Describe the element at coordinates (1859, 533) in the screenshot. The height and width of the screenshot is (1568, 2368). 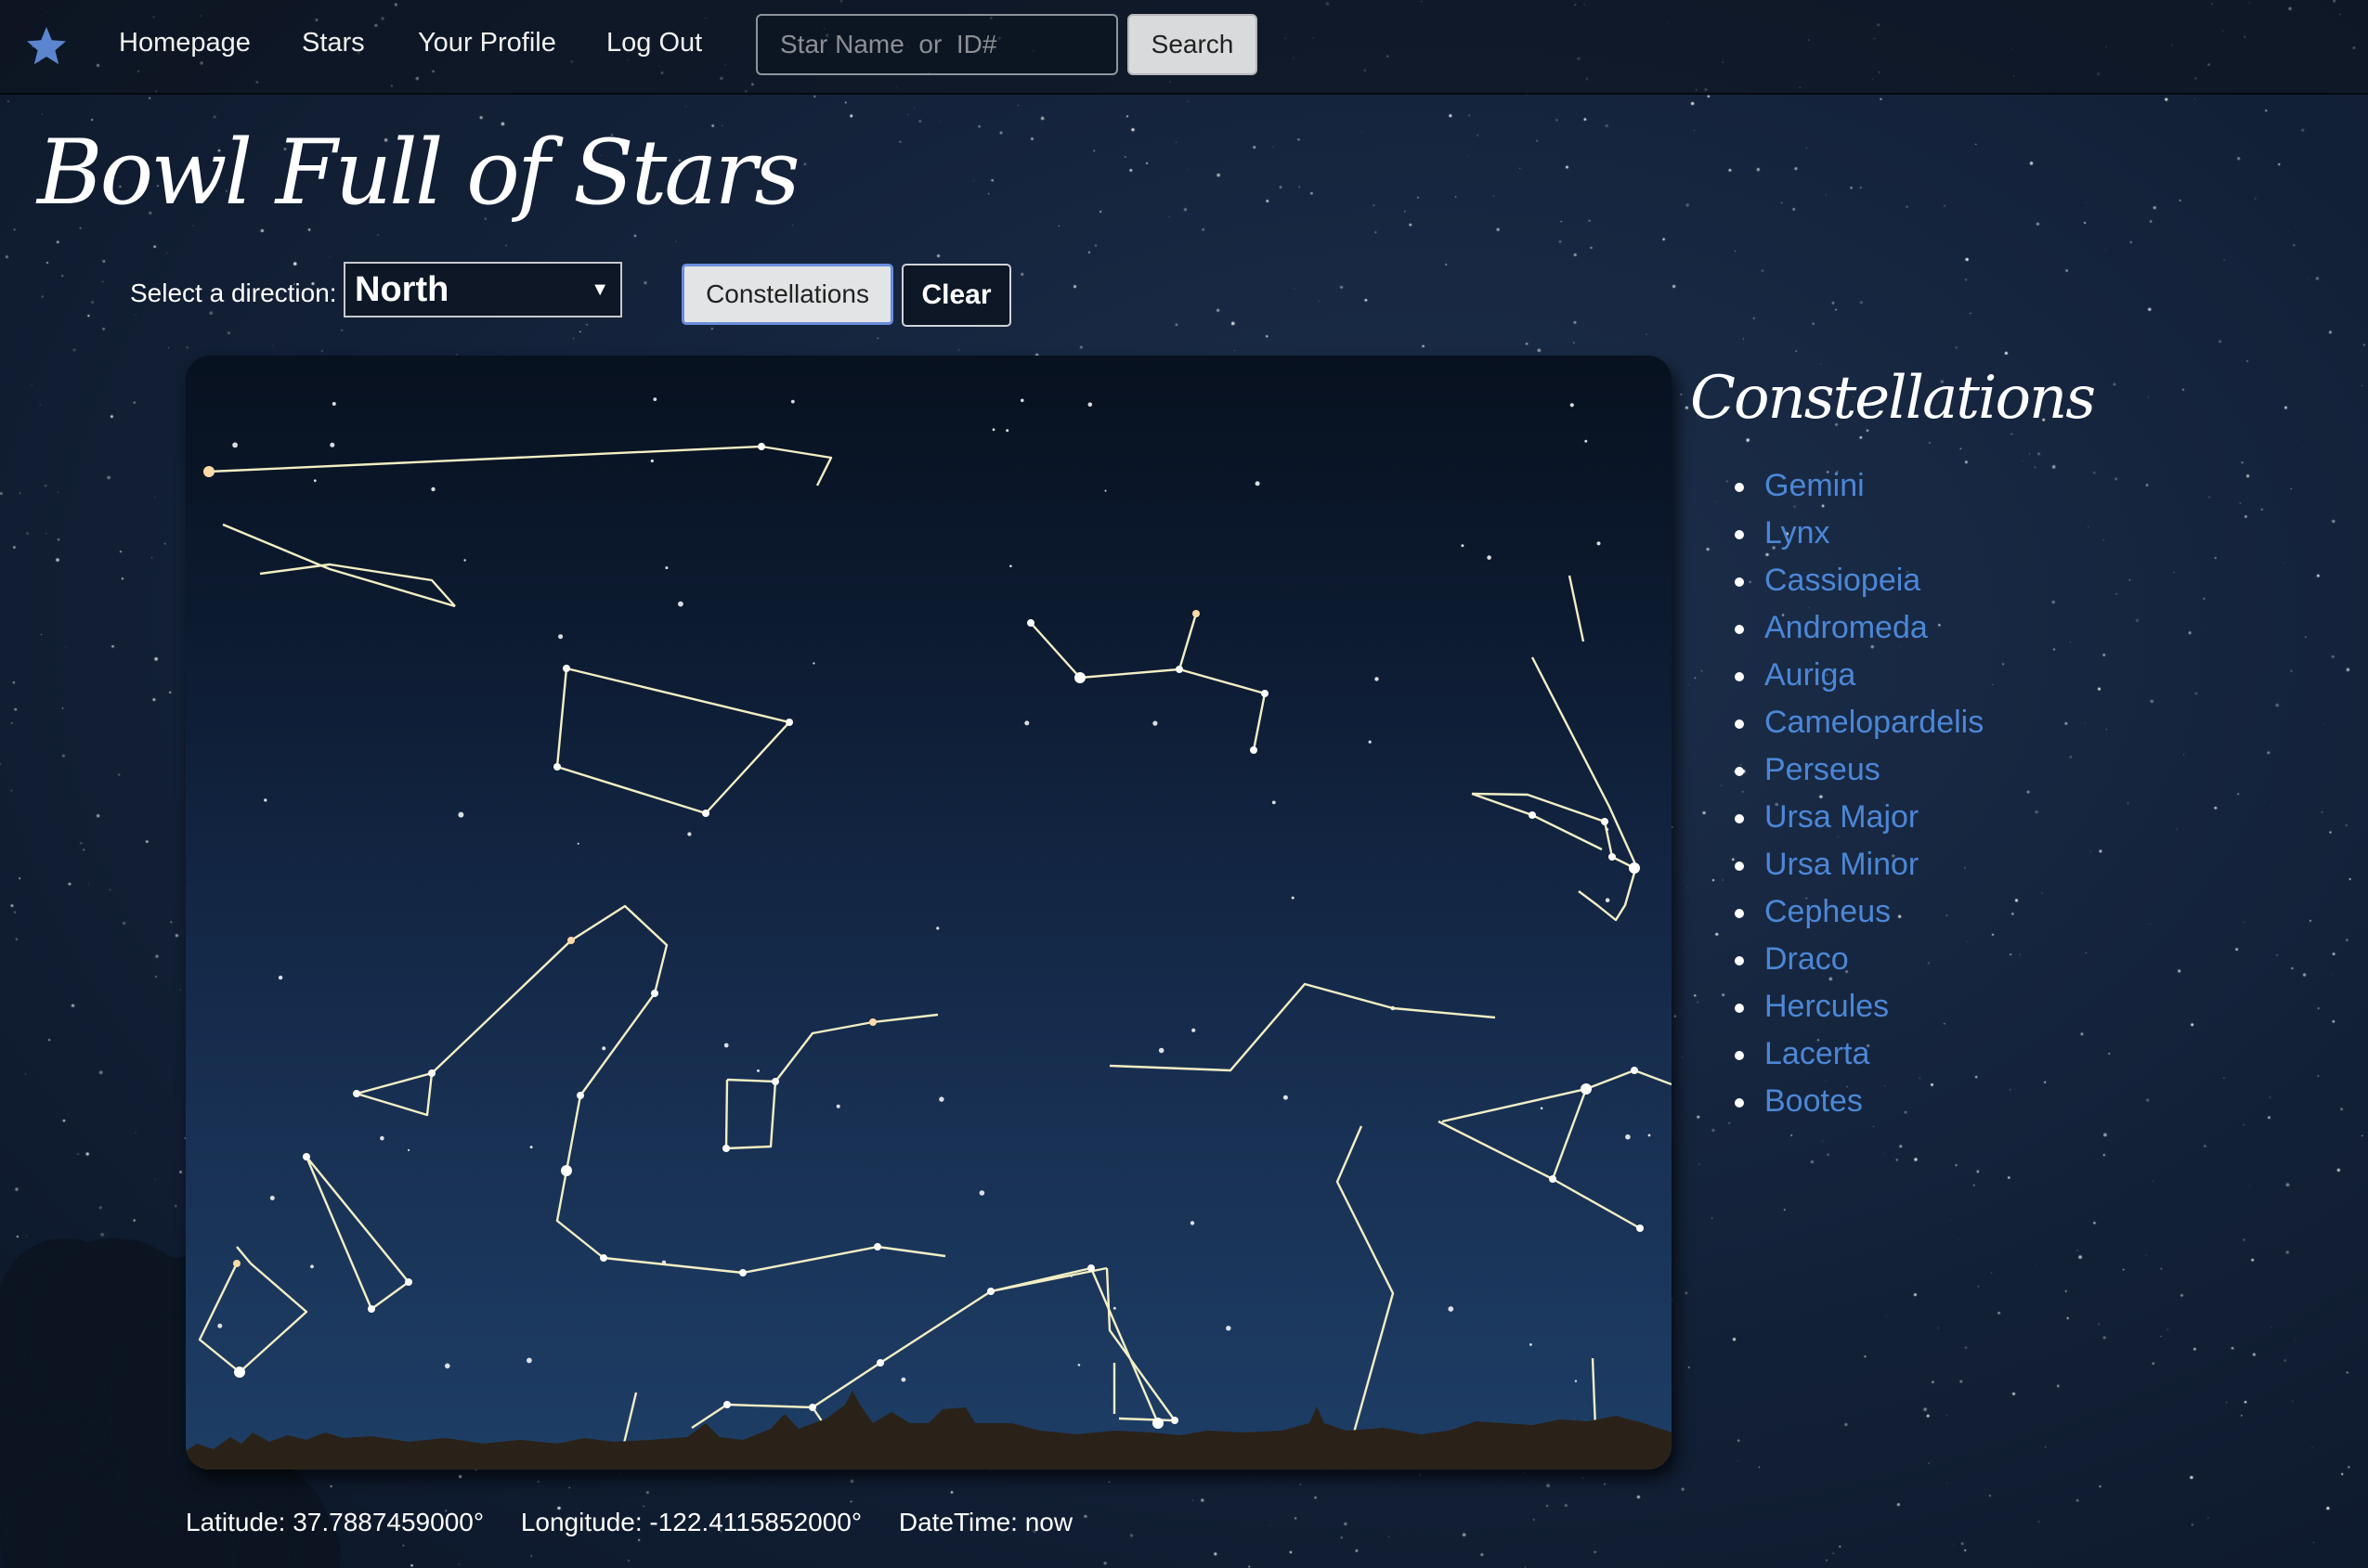
I see `constellation-link-lynx: Lynx` at that location.